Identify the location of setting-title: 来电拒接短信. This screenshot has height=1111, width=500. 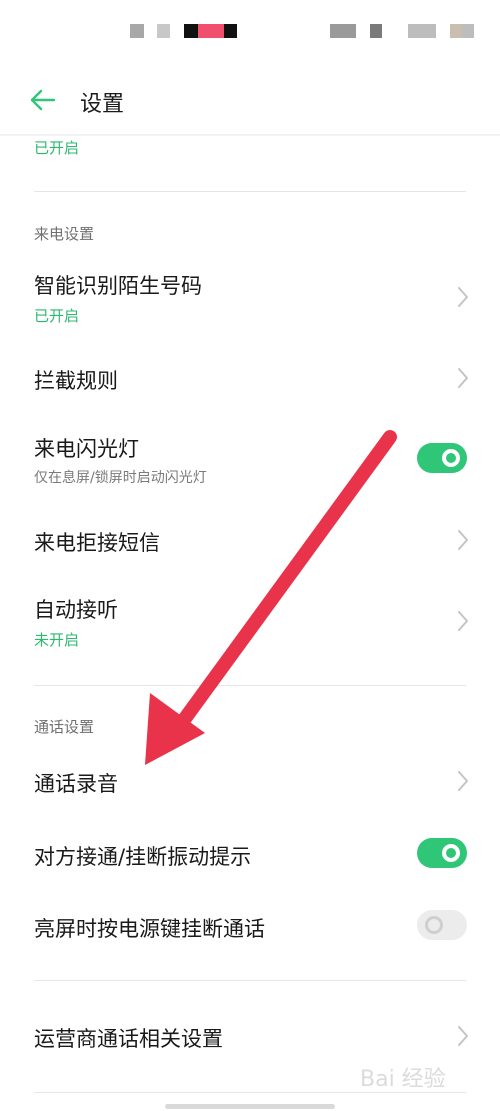
(97, 543).